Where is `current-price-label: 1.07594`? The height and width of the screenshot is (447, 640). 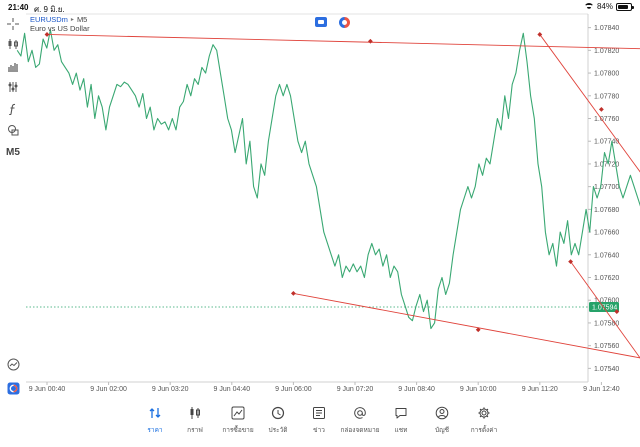
current-price-label: 1.07594 is located at coordinates (604, 308).